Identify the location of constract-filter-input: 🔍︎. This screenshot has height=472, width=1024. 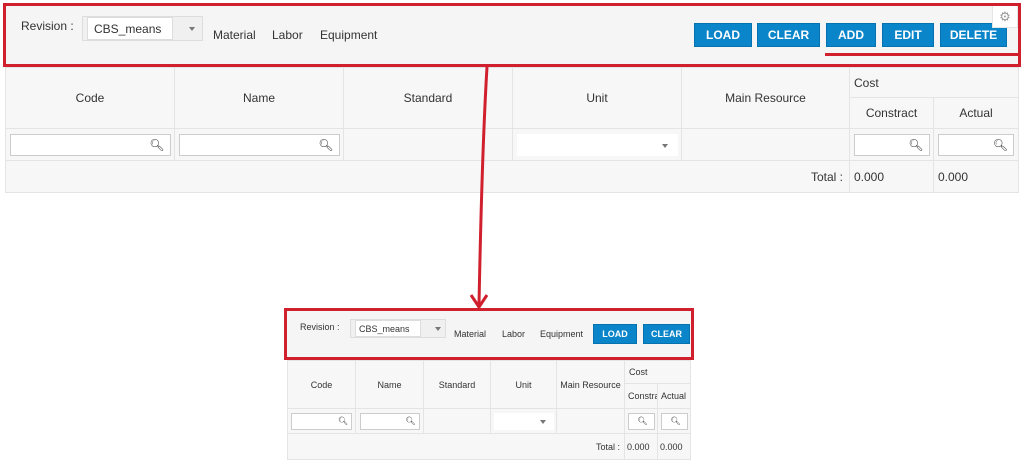
(641, 421).